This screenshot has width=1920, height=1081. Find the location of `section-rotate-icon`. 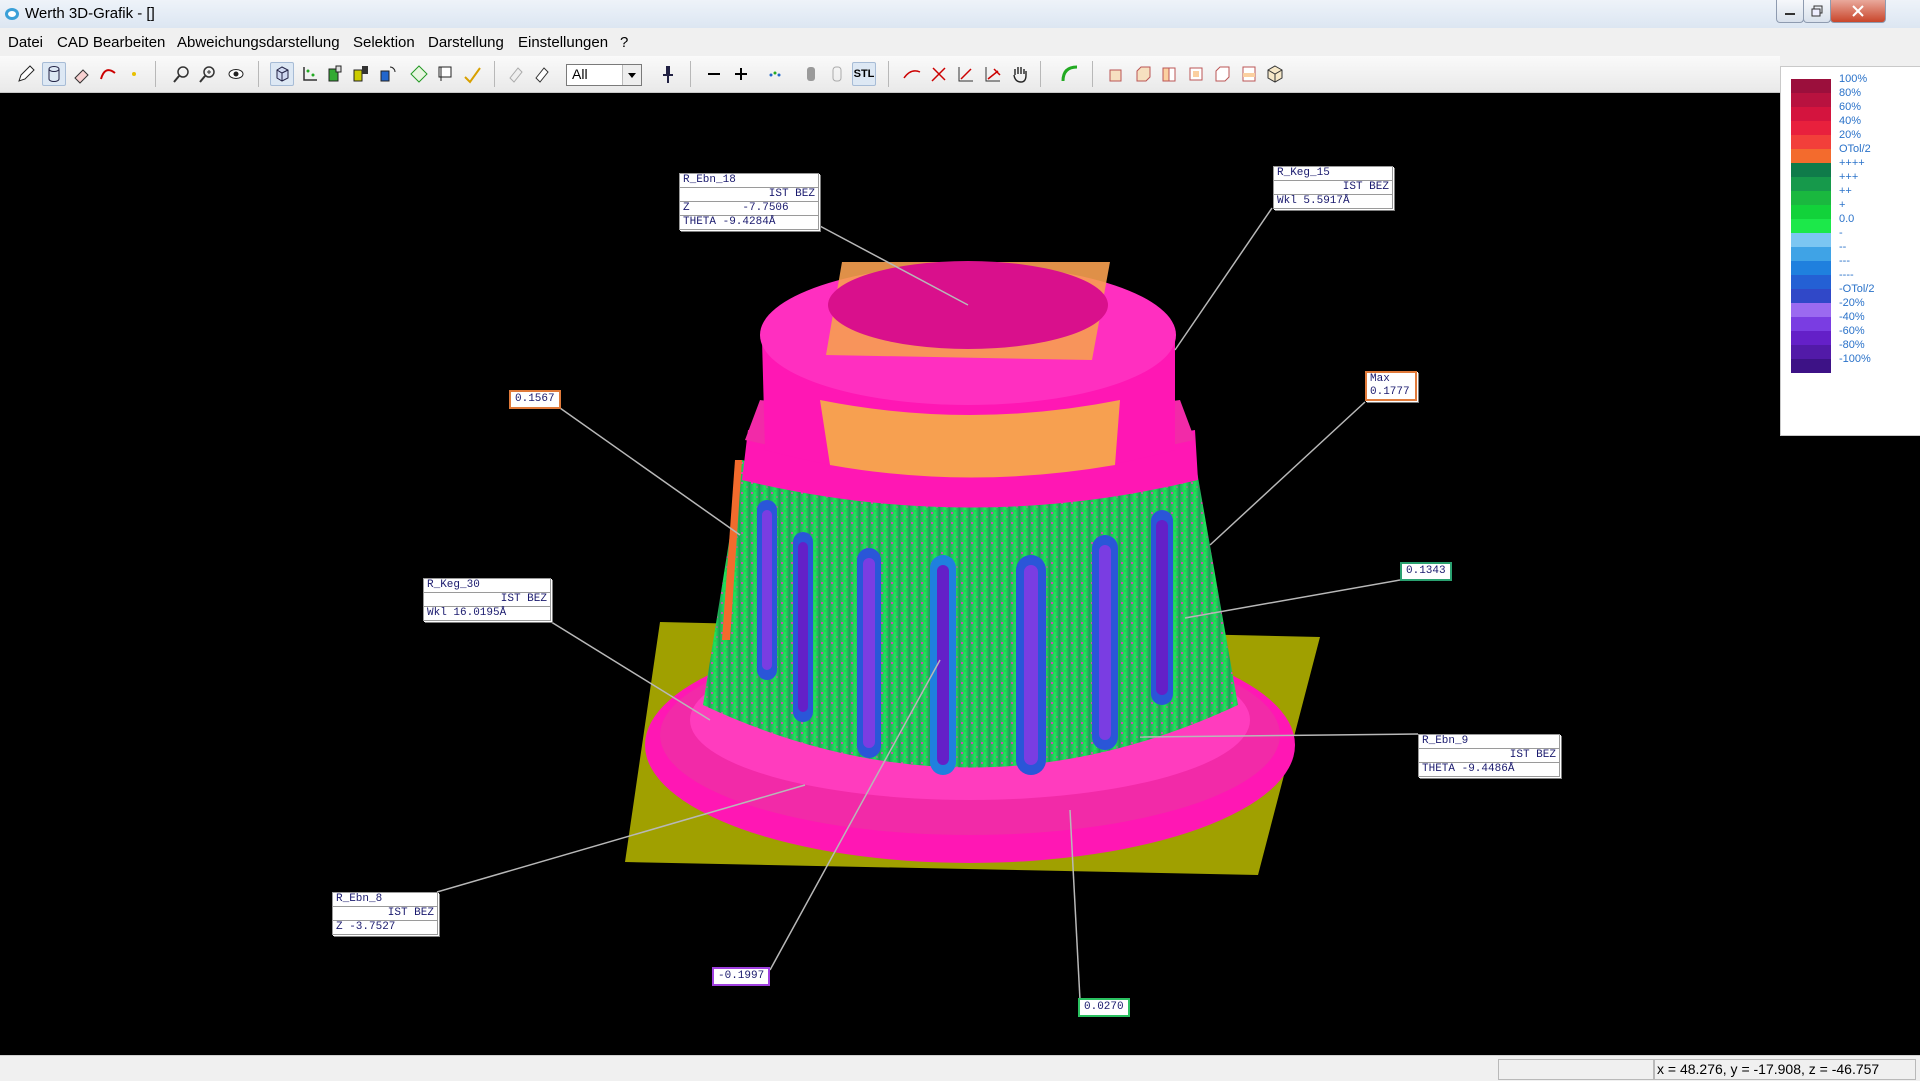

section-rotate-icon is located at coordinates (388, 74).